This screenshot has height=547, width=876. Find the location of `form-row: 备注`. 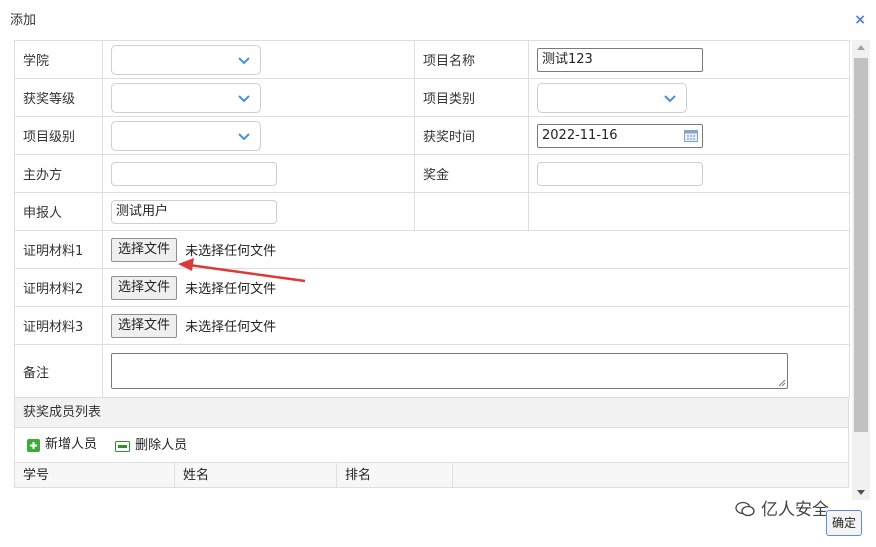

form-row: 备注 is located at coordinates (432, 371).